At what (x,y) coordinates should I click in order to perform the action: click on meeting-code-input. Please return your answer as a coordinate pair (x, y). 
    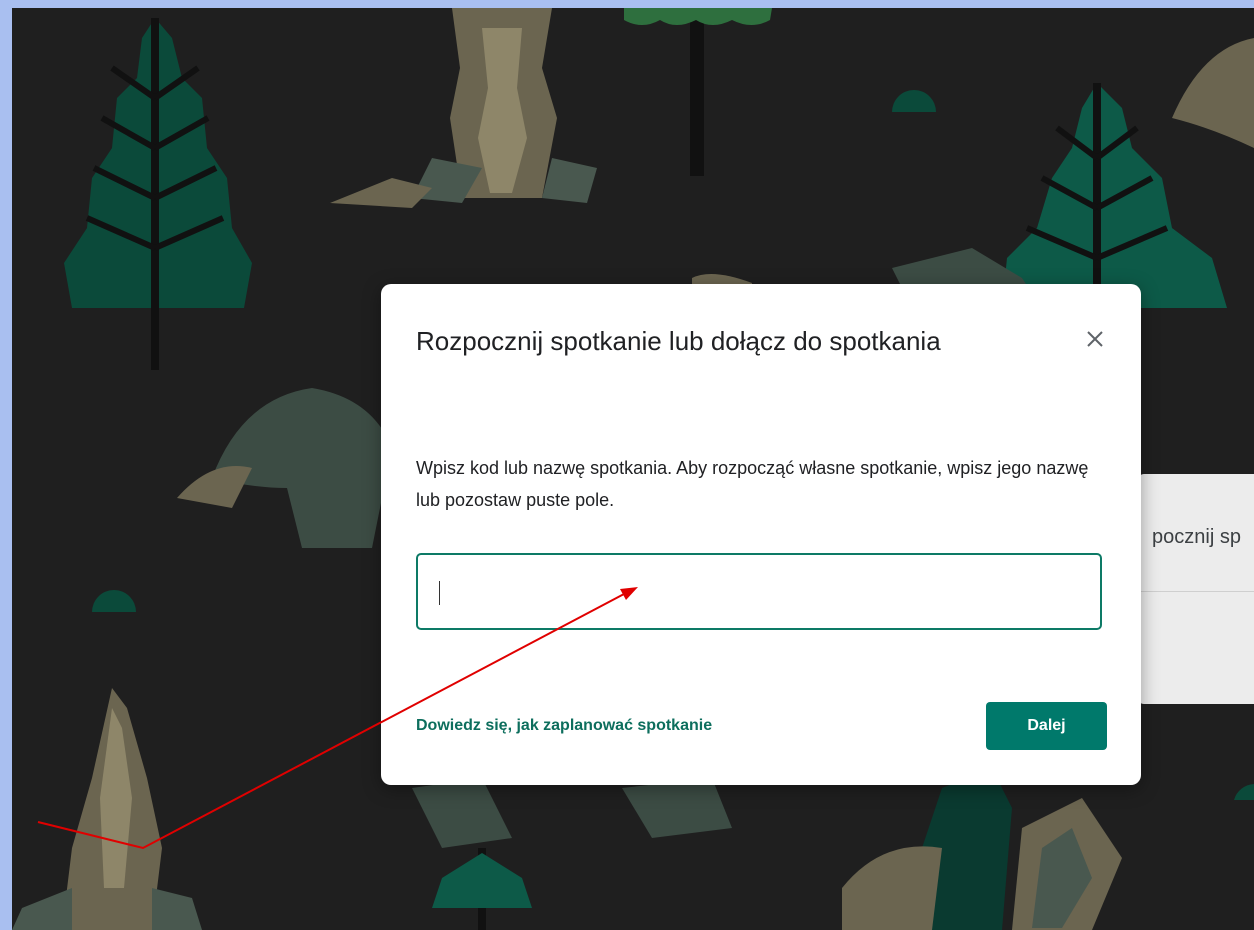
    Looking at the image, I should click on (759, 591).